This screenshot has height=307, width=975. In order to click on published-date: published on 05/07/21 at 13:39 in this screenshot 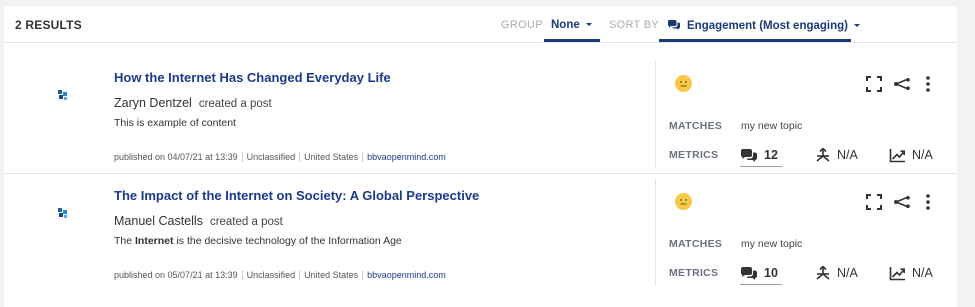, I will do `click(176, 275)`.